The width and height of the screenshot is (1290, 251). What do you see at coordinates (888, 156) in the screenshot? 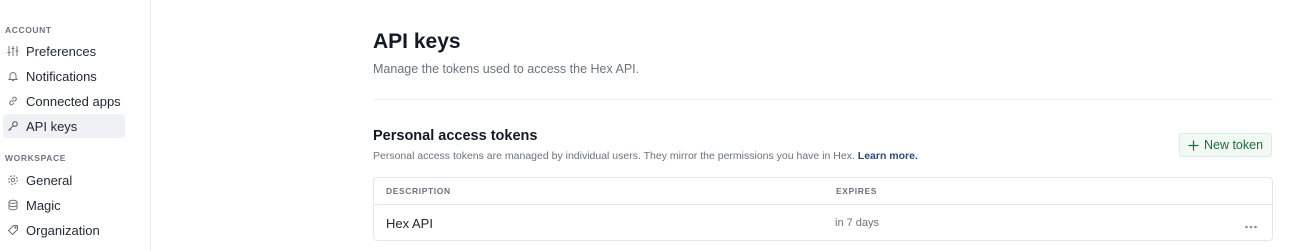
I see `learn-more-link: Learn more.` at bounding box center [888, 156].